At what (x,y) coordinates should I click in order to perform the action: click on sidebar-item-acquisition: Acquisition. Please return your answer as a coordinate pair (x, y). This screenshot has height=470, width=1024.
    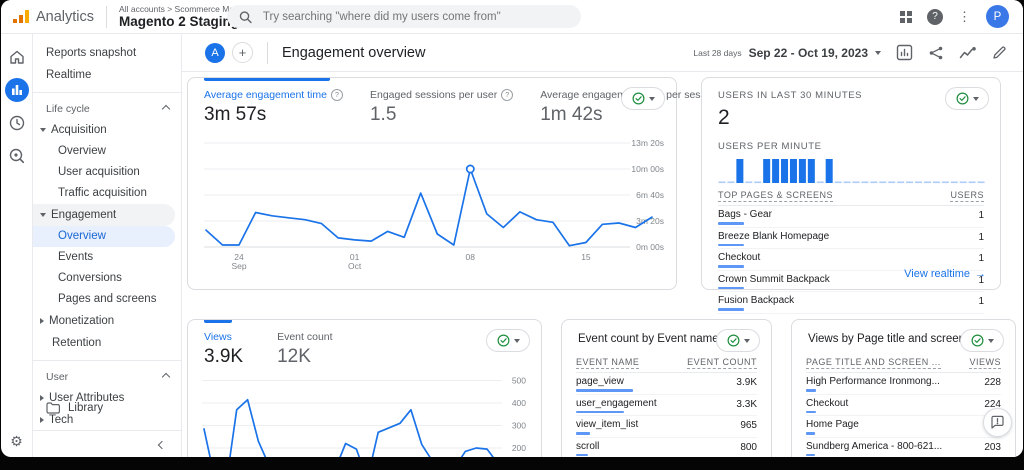
    Looking at the image, I should click on (107, 130).